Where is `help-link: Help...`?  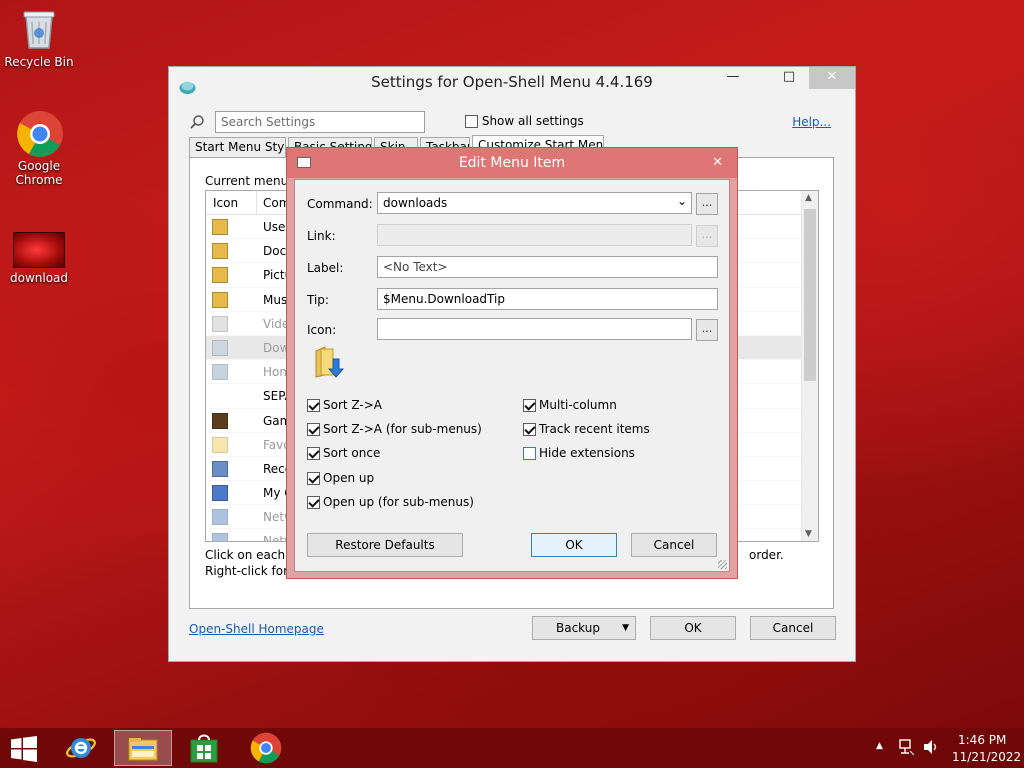 help-link: Help... is located at coordinates (811, 122).